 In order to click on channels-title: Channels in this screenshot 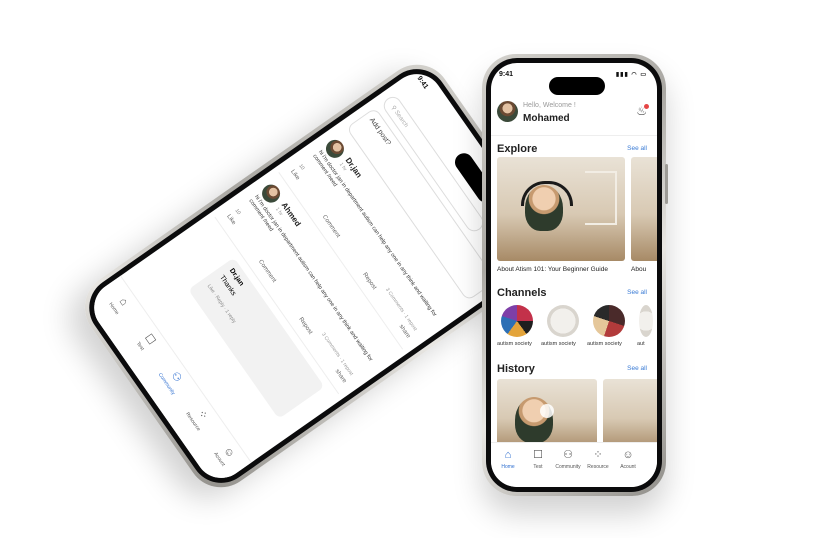, I will do `click(522, 293)`.